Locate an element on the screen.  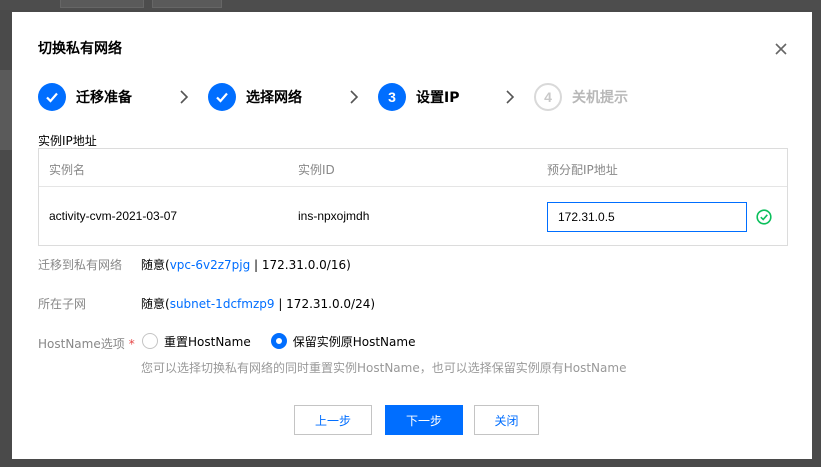
subnet-value: 随意(subnet-1dcfmzp9 | 172.31.0.0/24) is located at coordinates (258, 303).